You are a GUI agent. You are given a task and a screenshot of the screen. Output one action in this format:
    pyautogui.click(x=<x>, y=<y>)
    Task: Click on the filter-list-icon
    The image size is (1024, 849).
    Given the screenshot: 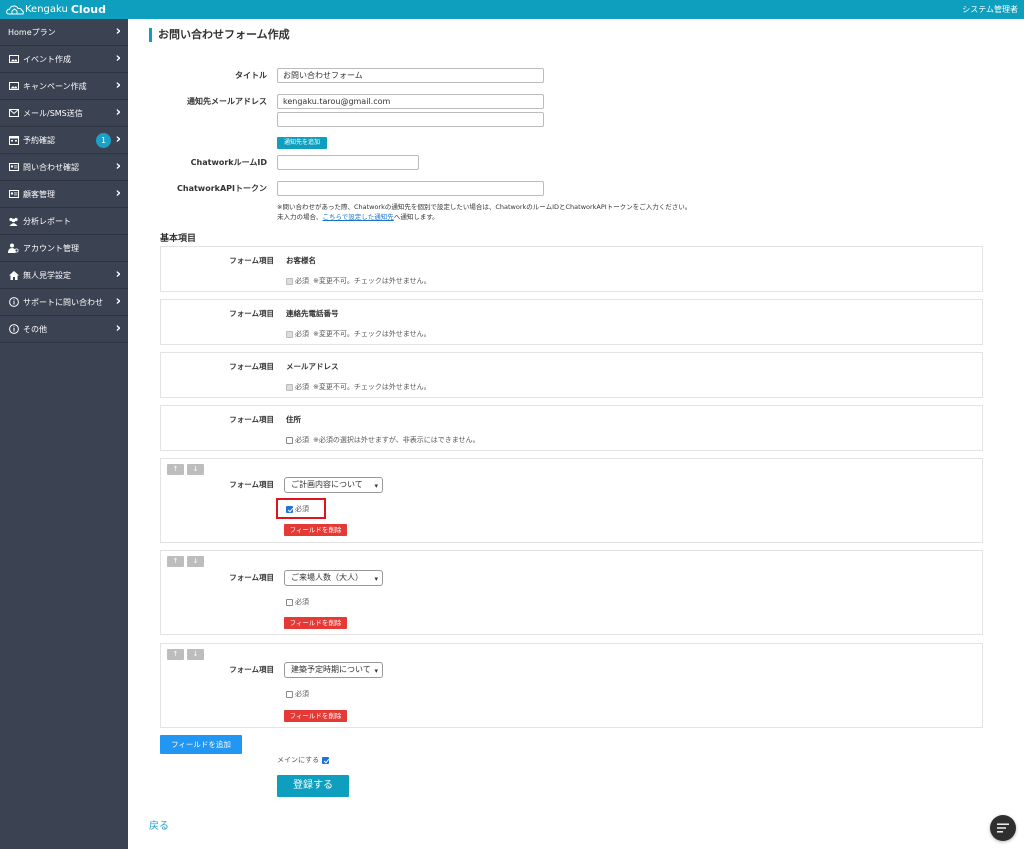 What is the action you would take?
    pyautogui.click(x=1003, y=828)
    